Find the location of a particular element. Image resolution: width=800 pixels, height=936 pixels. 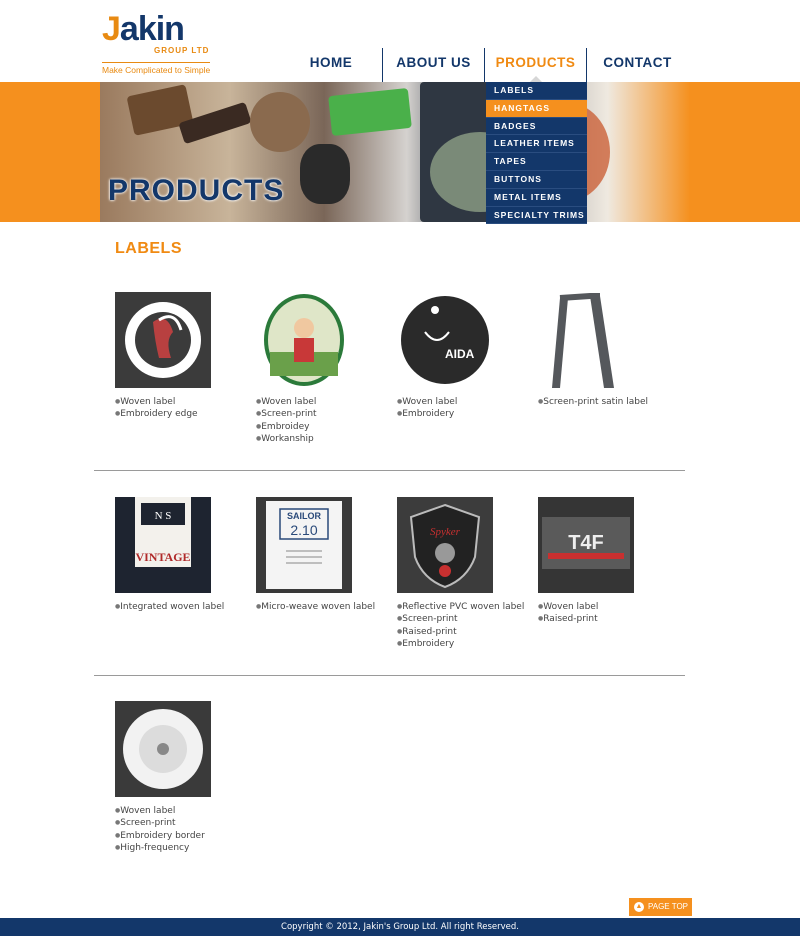

feature-item: Screen-print satin label is located at coordinates (598, 402).